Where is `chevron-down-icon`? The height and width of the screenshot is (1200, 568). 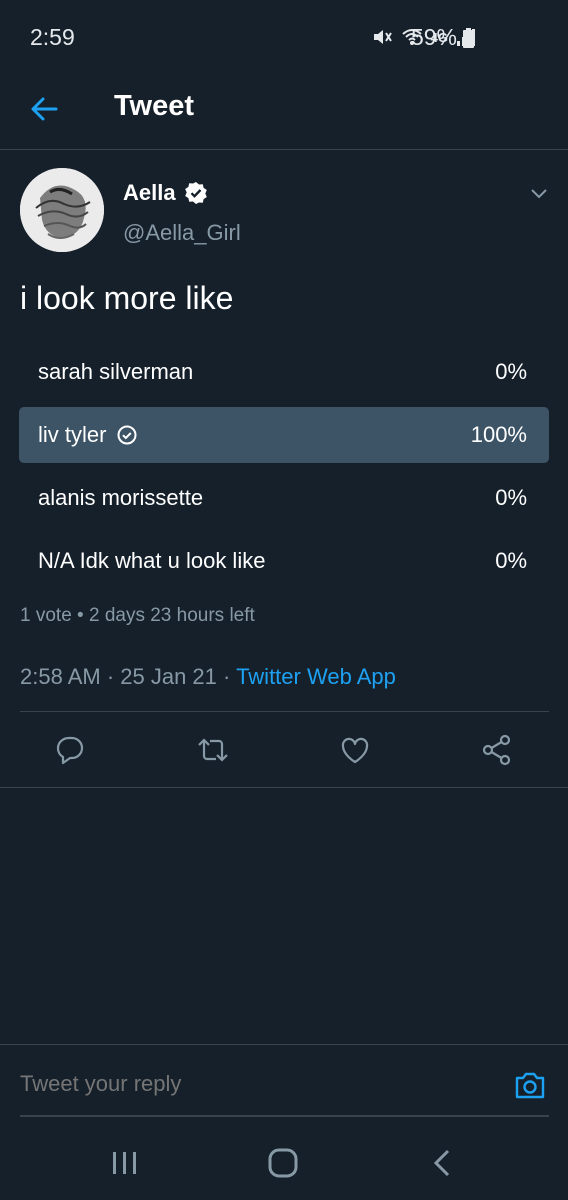 chevron-down-icon is located at coordinates (539, 193).